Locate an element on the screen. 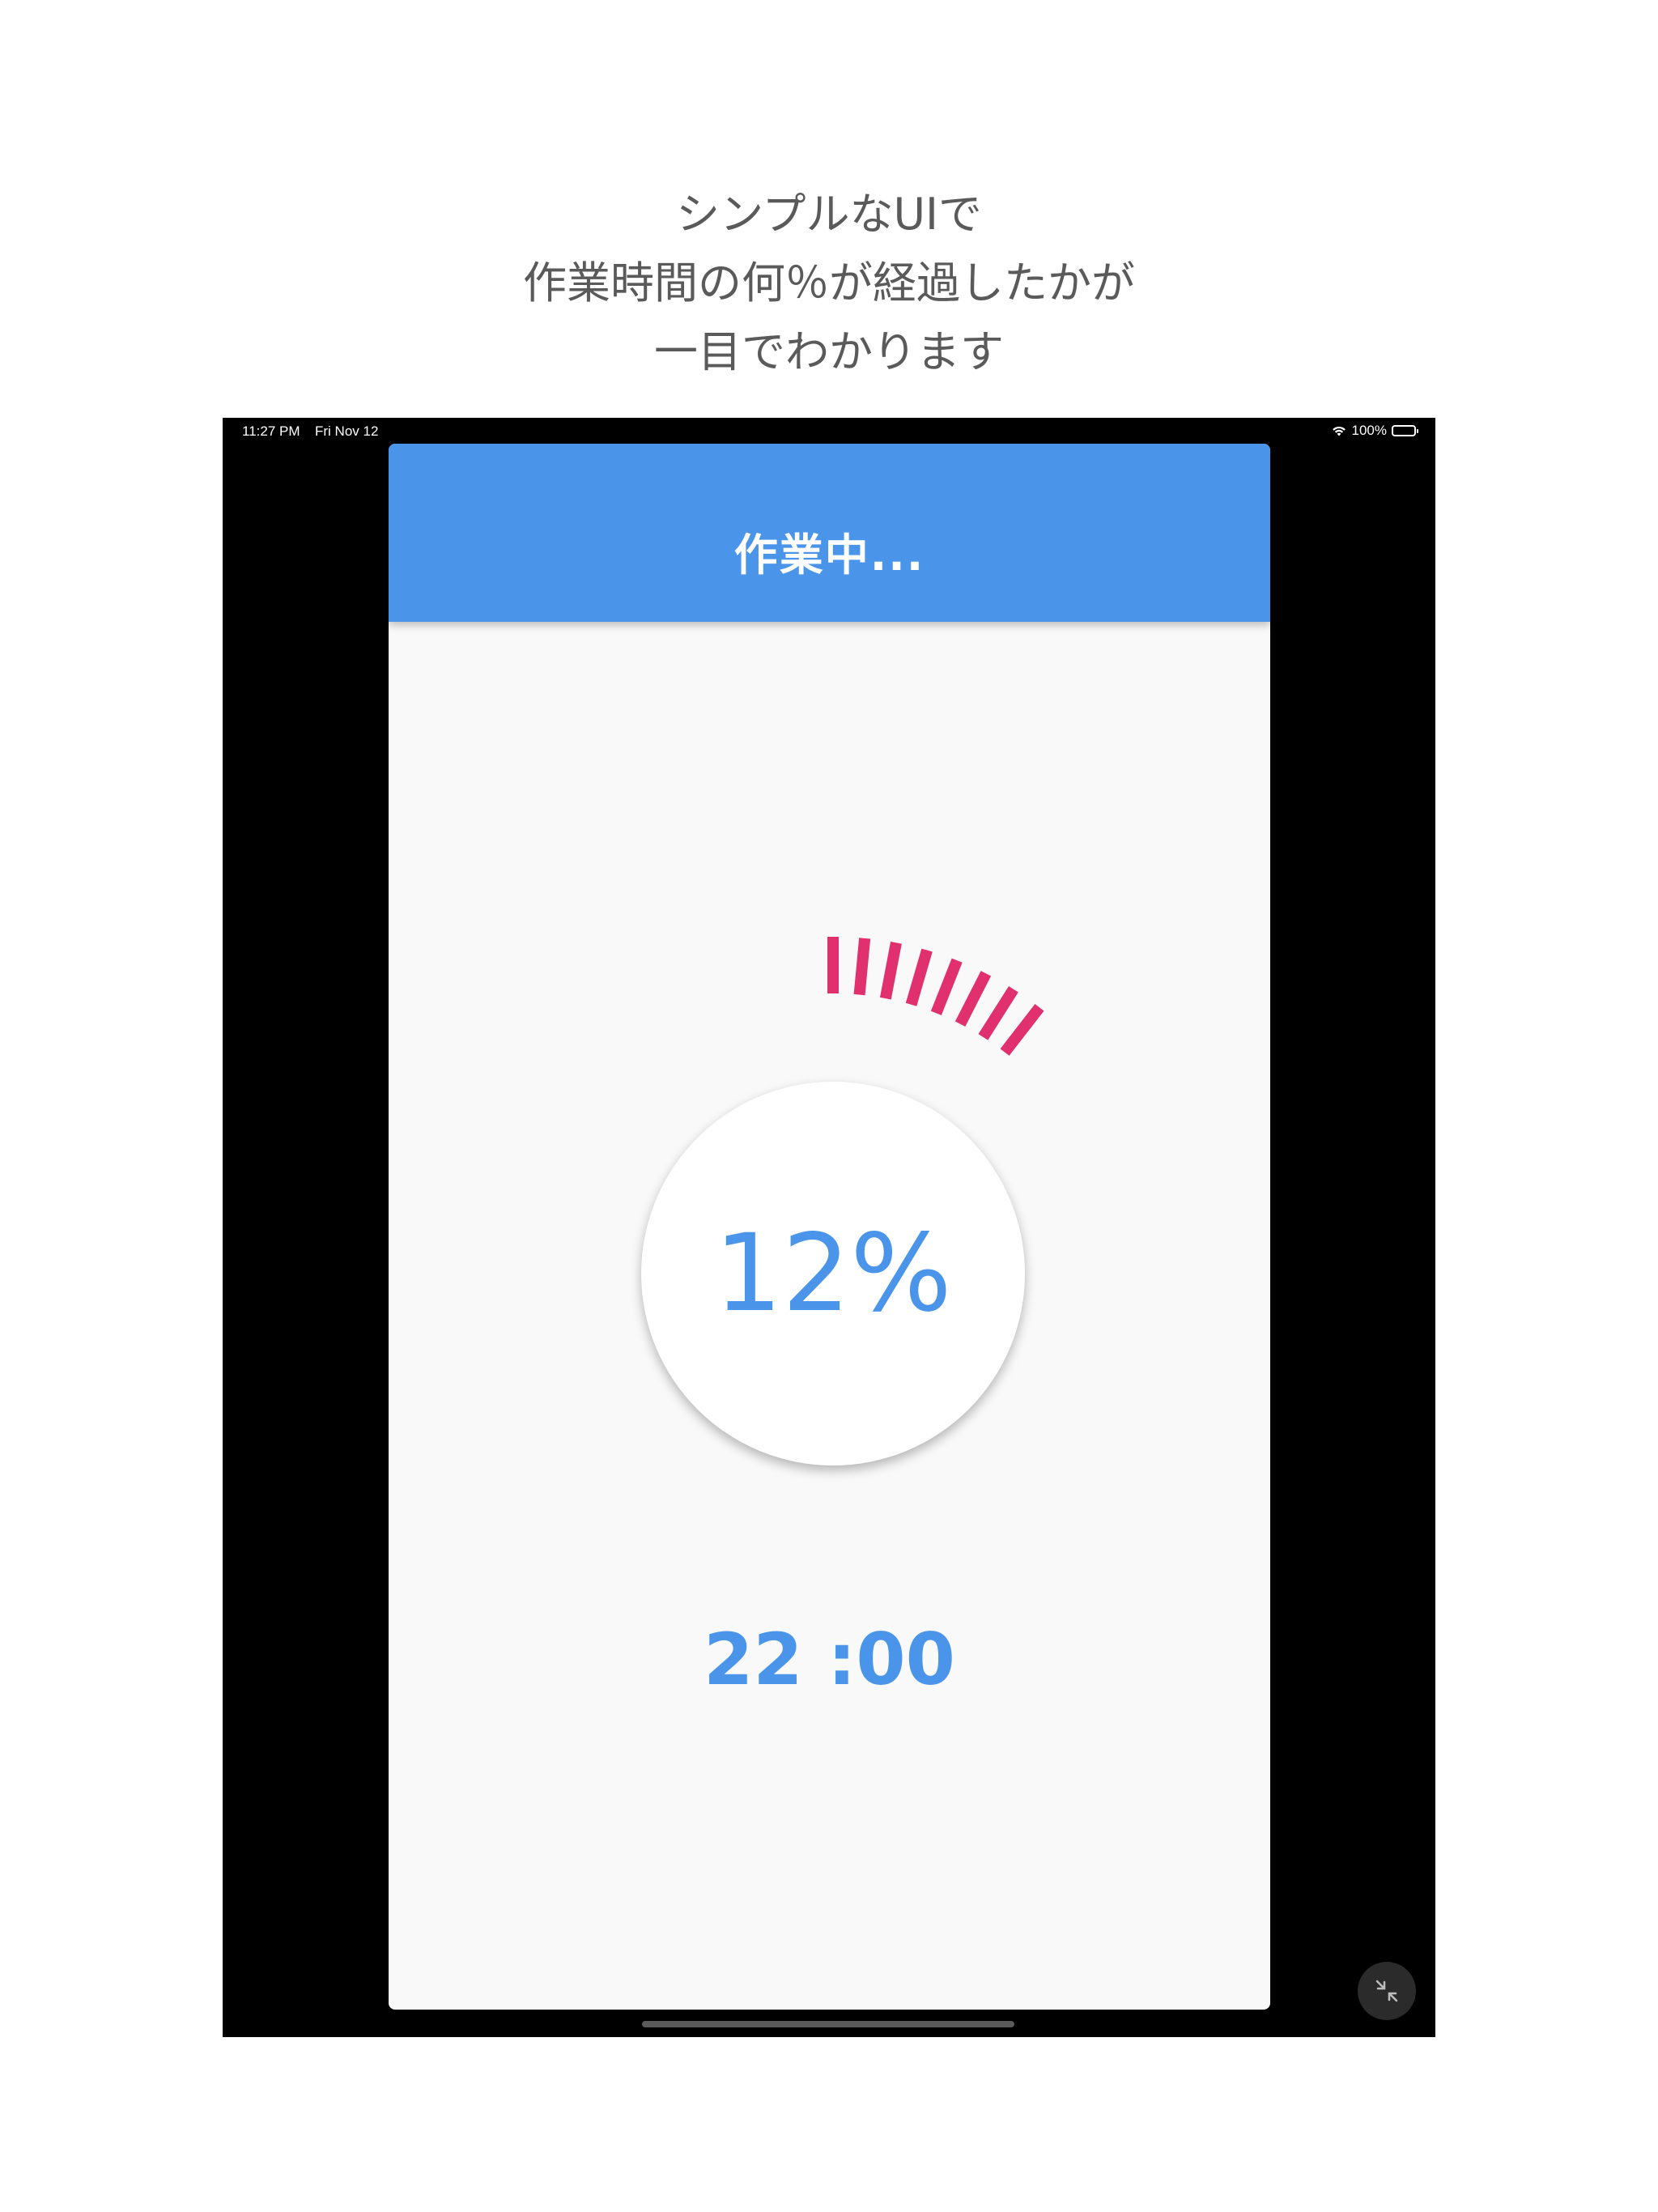 The image size is (1658, 2212). caption-line-1: シンプルなUIで is located at coordinates (829, 215).